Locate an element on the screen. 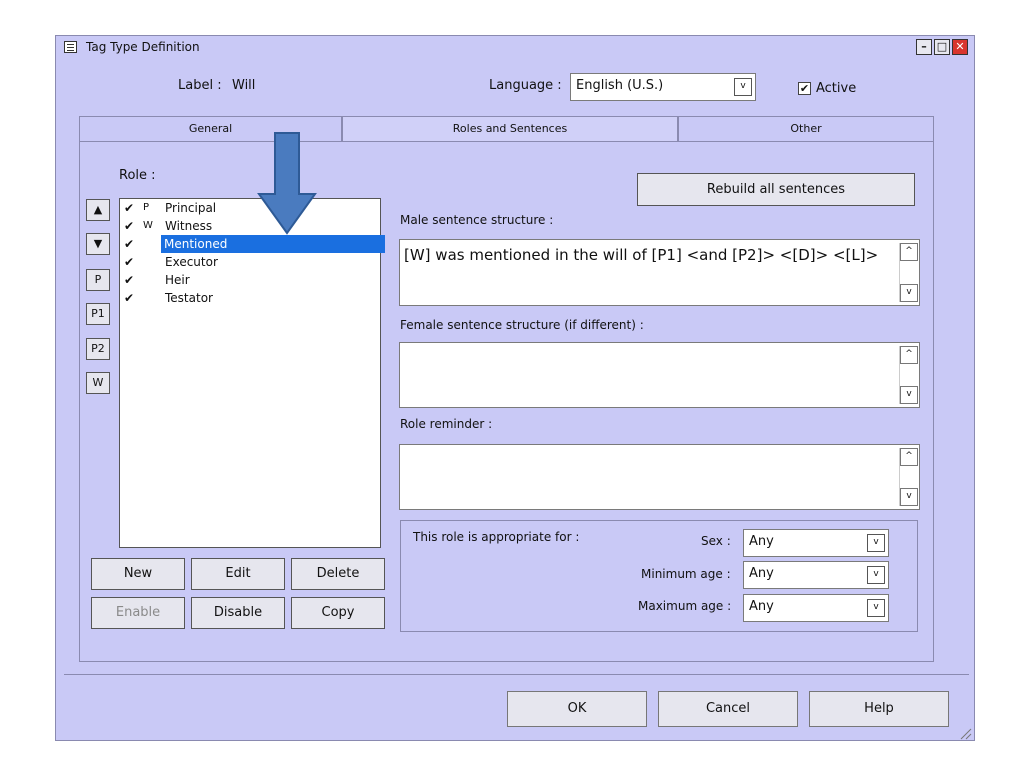 The height and width of the screenshot is (768, 1024). close-button: ✕ is located at coordinates (960, 47).